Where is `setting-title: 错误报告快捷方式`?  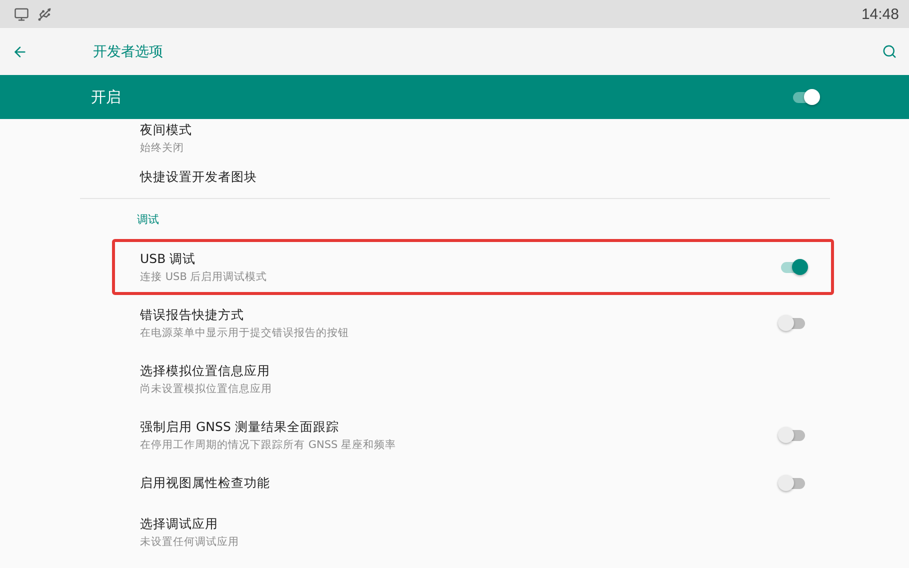
setting-title: 错误报告快捷方式 is located at coordinates (460, 315).